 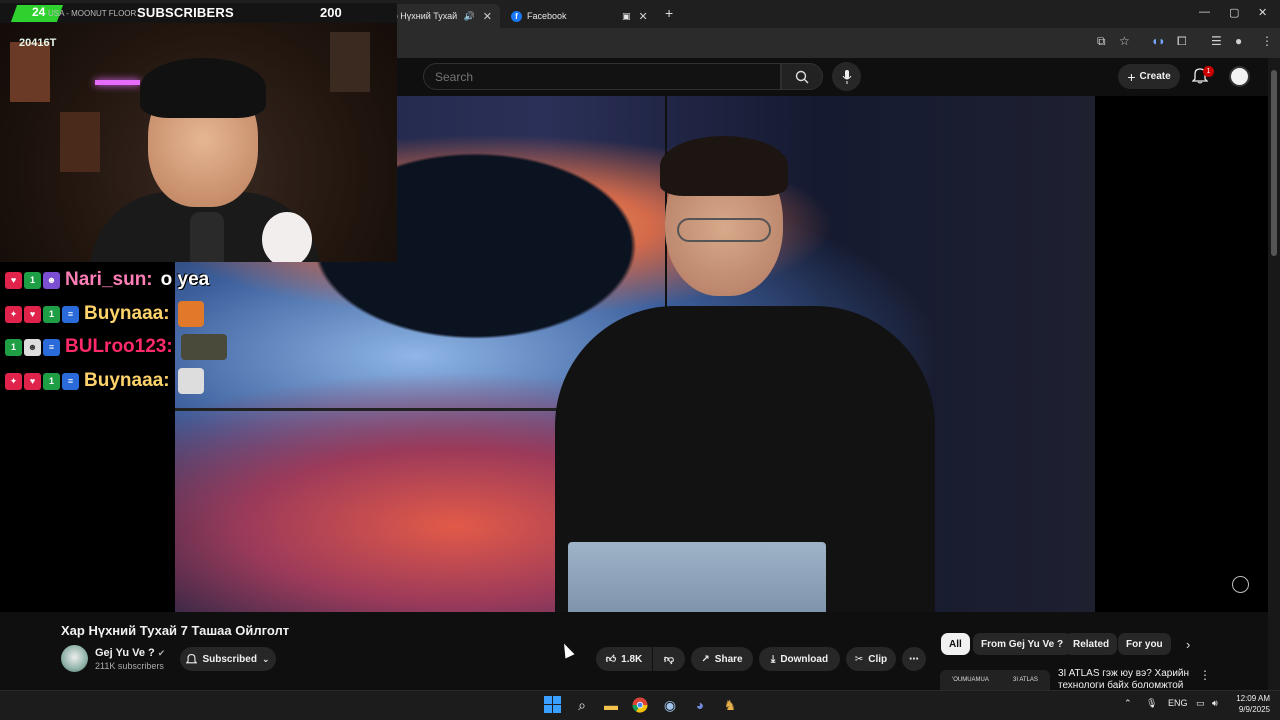 I want to click on clip-button: ✂ Clip, so click(x=871, y=659).